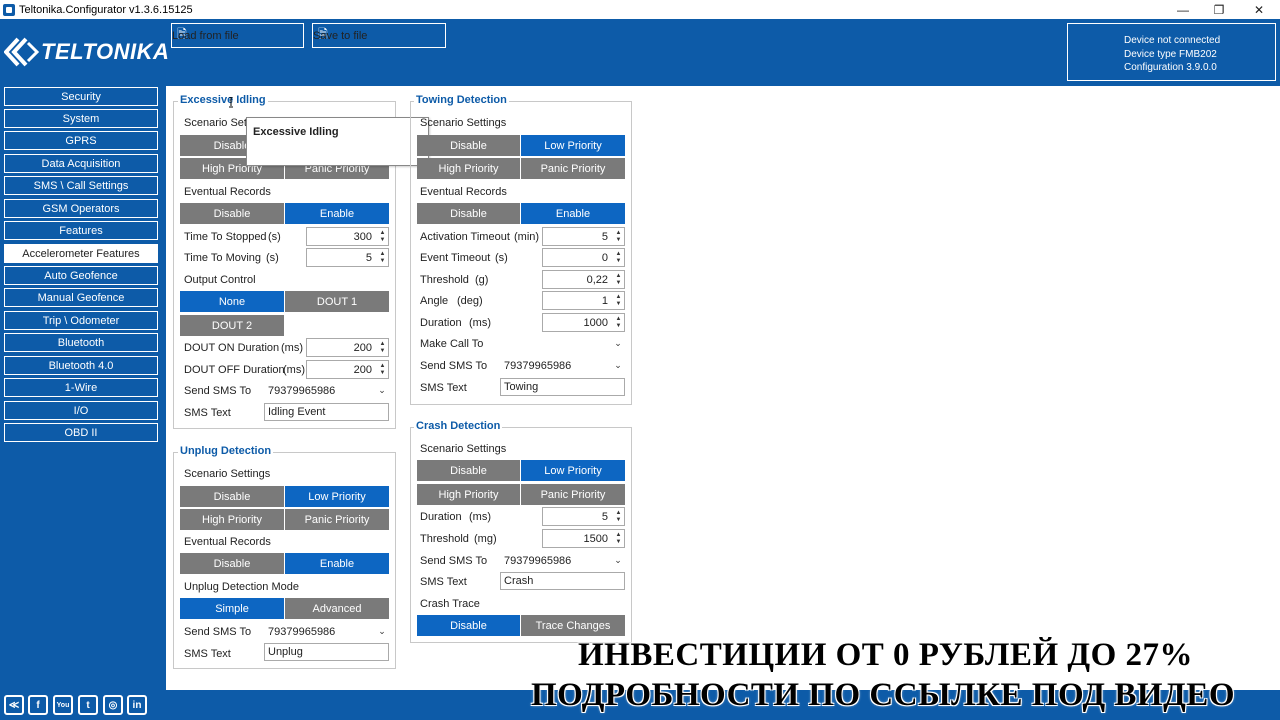 The height and width of the screenshot is (720, 1280). Describe the element at coordinates (583, 279) in the screenshot. I see `td-threshold-input: 0,22 ▲ ▼` at that location.